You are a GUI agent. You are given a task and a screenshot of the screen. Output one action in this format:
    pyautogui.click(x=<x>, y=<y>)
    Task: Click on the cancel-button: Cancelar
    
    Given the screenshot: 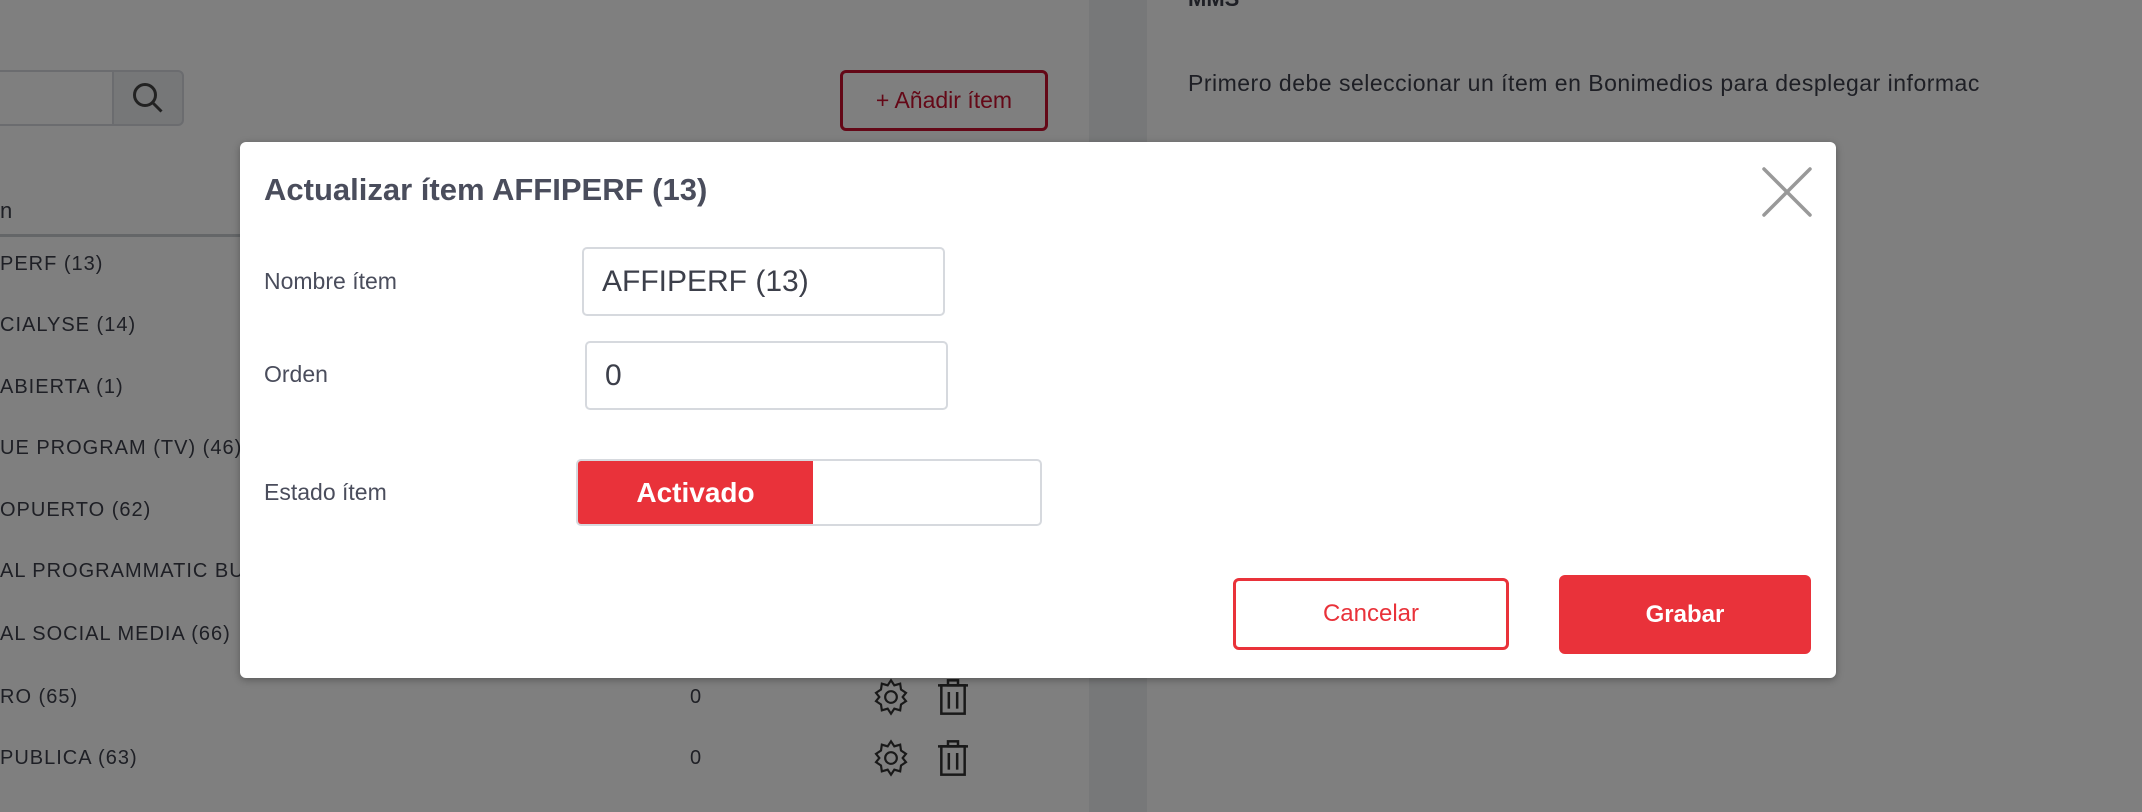 What is the action you would take?
    pyautogui.click(x=1371, y=614)
    